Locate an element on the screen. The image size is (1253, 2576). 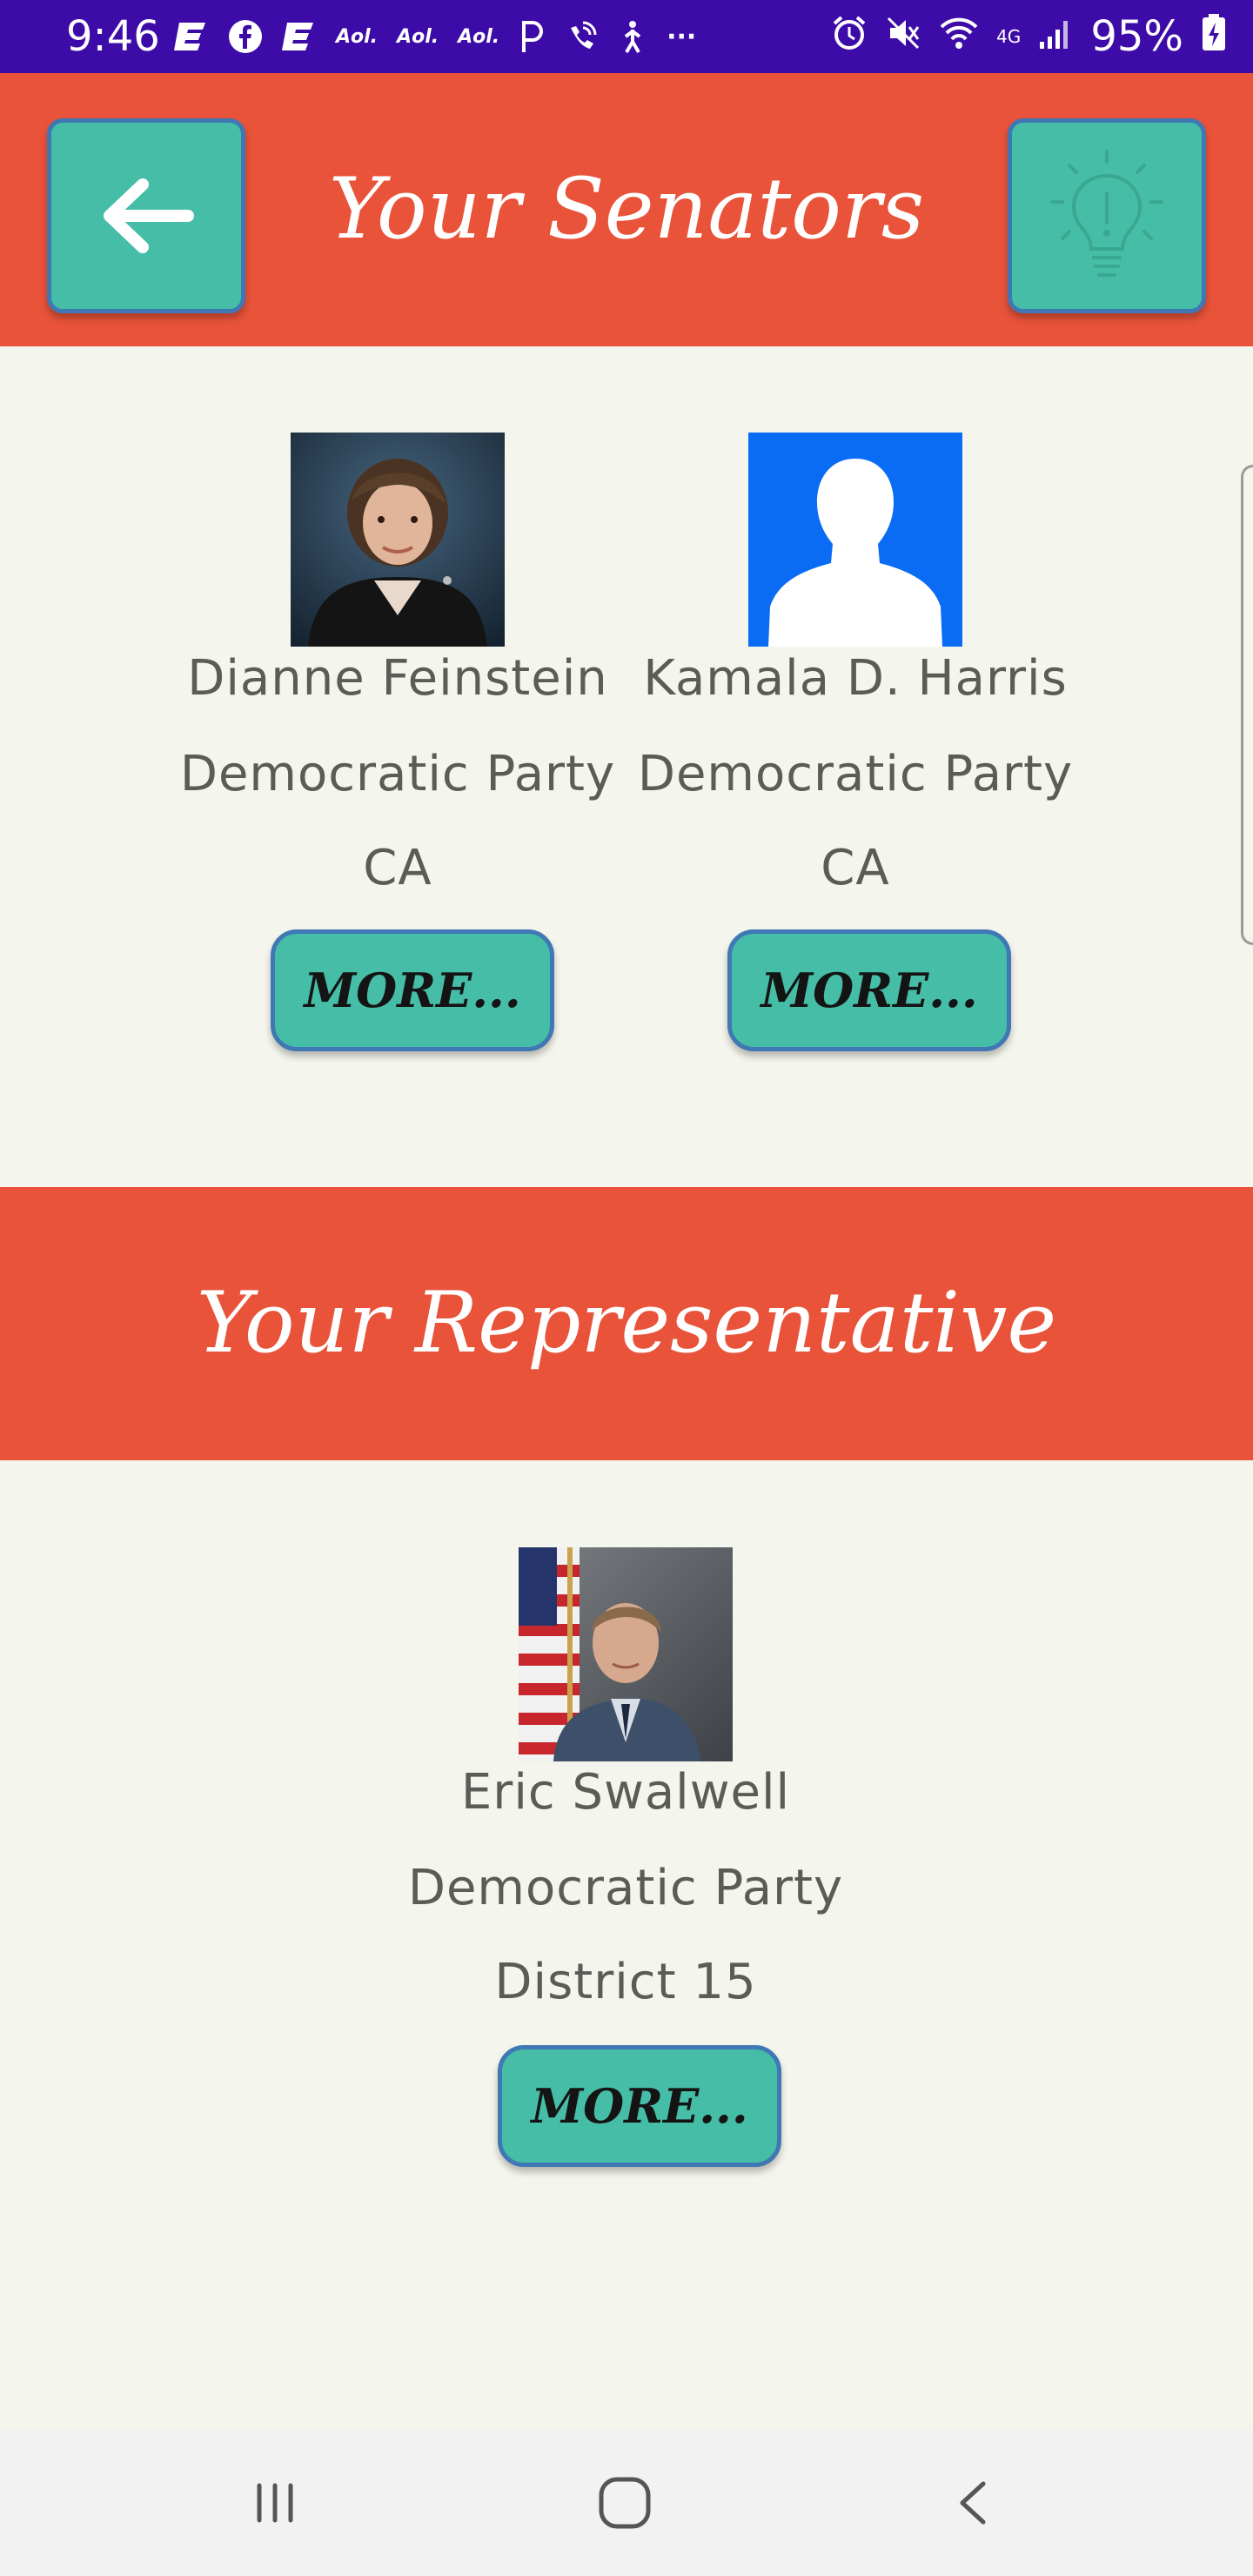
wifi-call-icon is located at coordinates (582, 37).